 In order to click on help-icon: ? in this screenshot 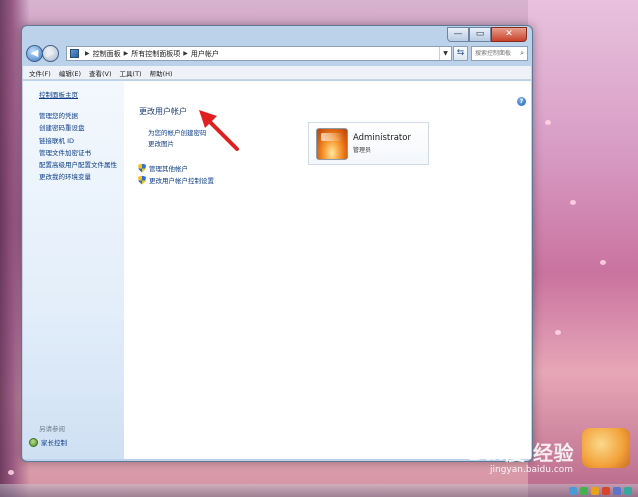, I will do `click(521, 101)`.